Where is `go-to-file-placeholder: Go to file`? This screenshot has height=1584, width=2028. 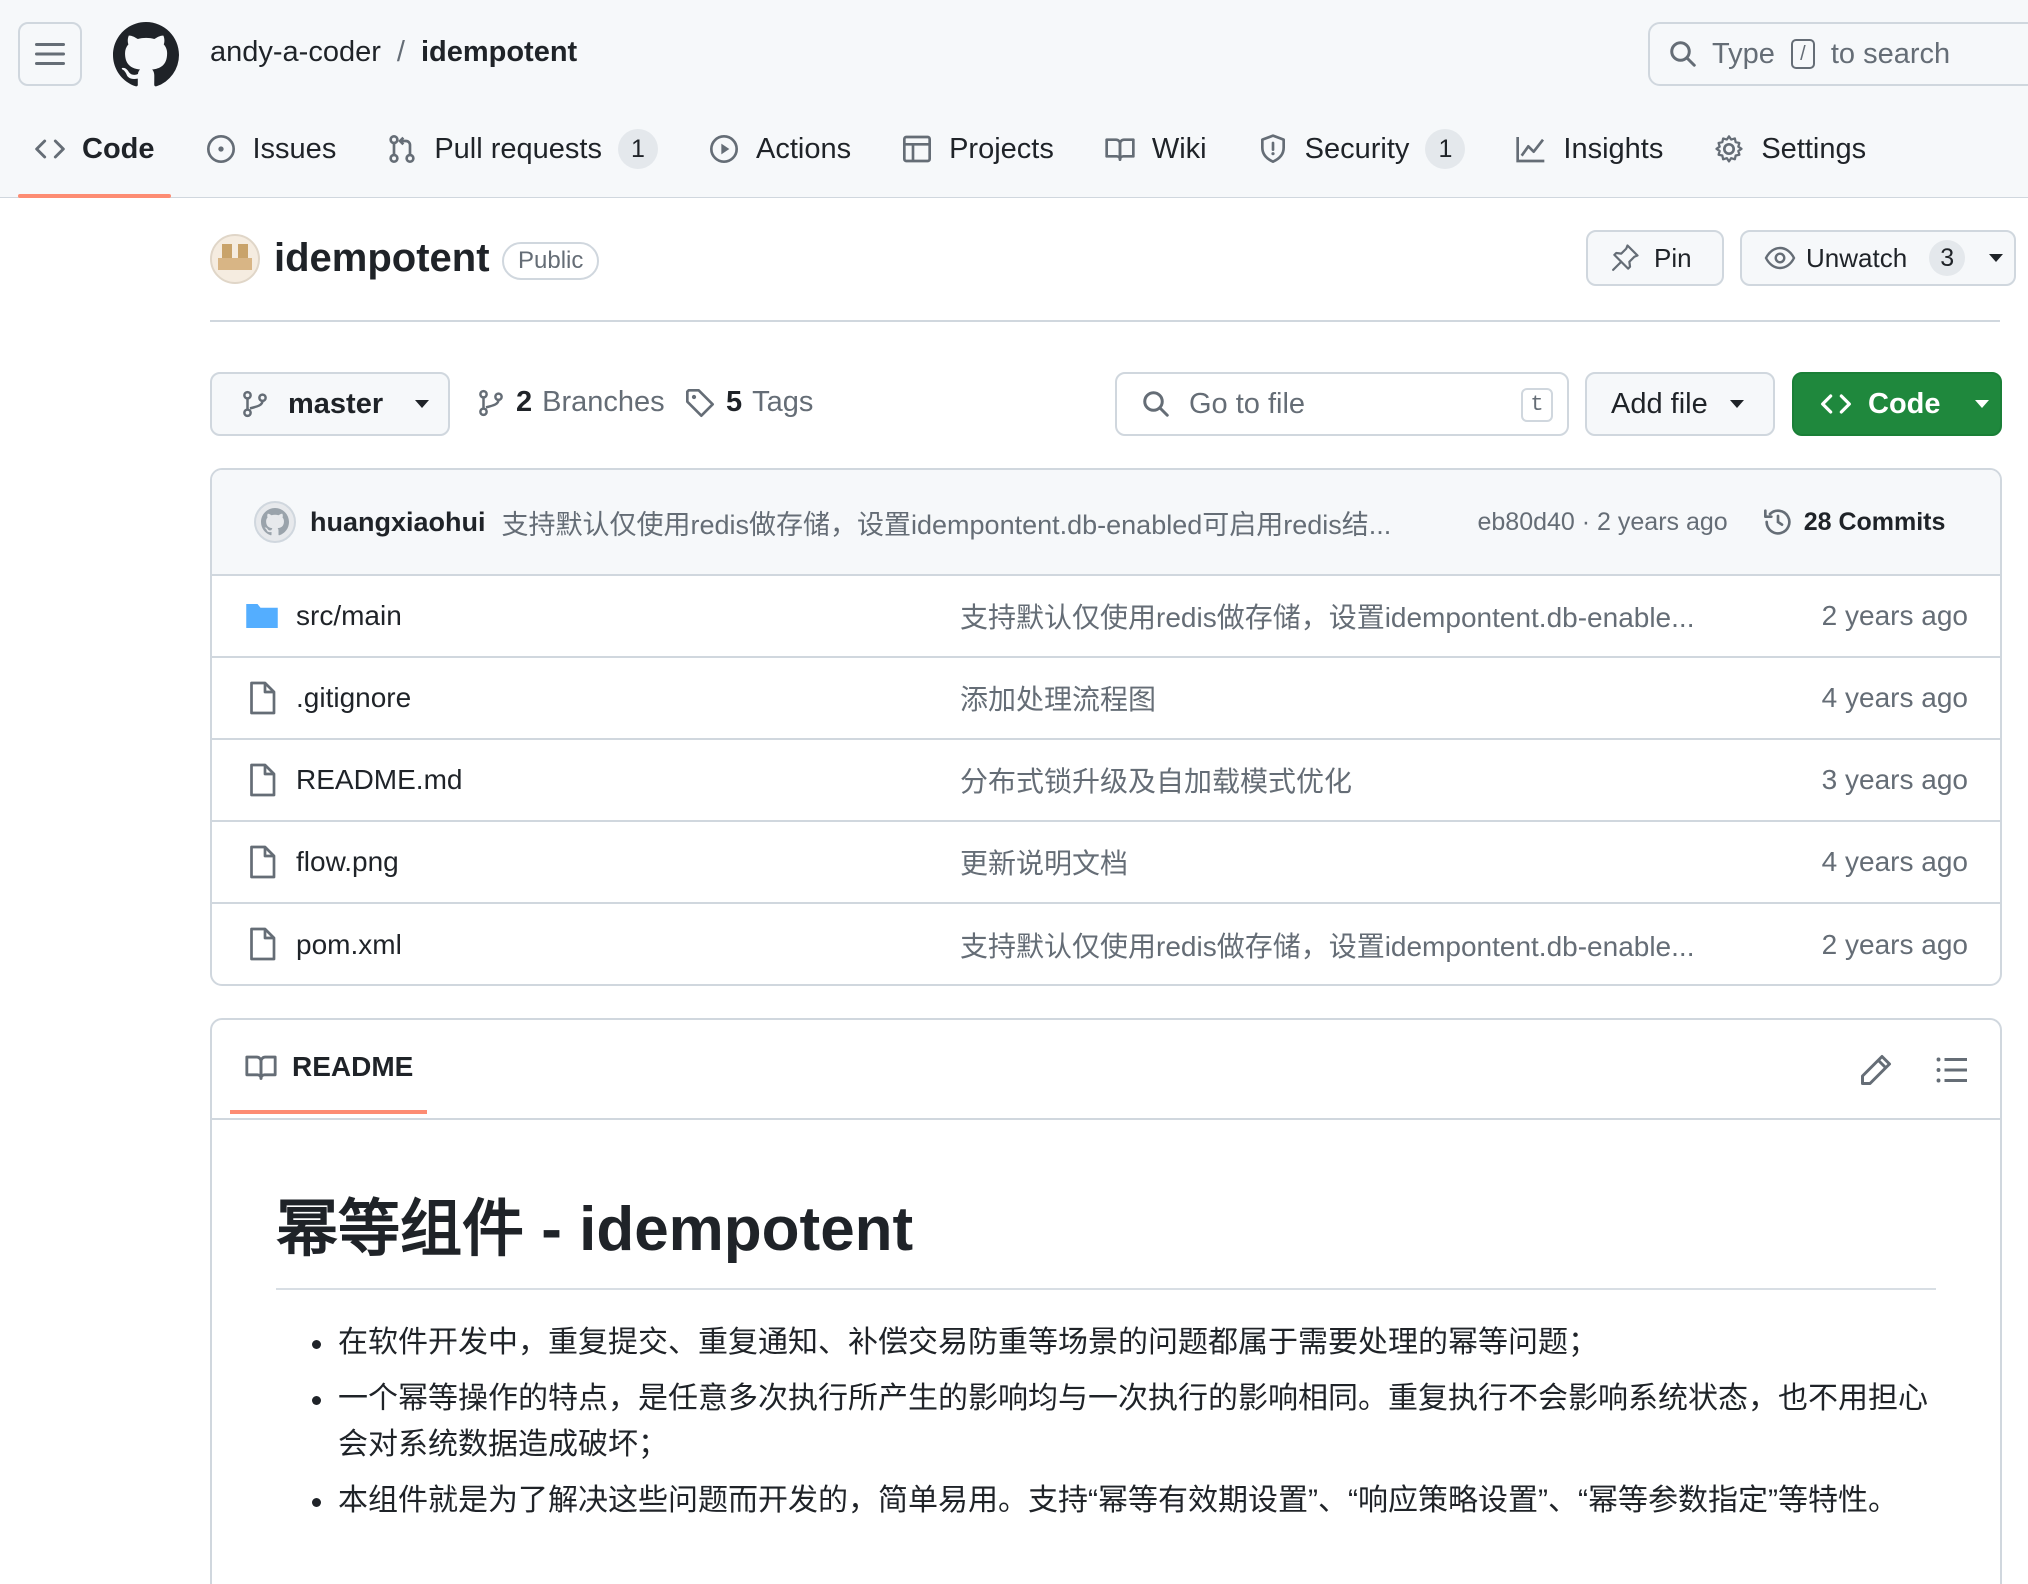
go-to-file-placeholder: Go to file is located at coordinates (1247, 403).